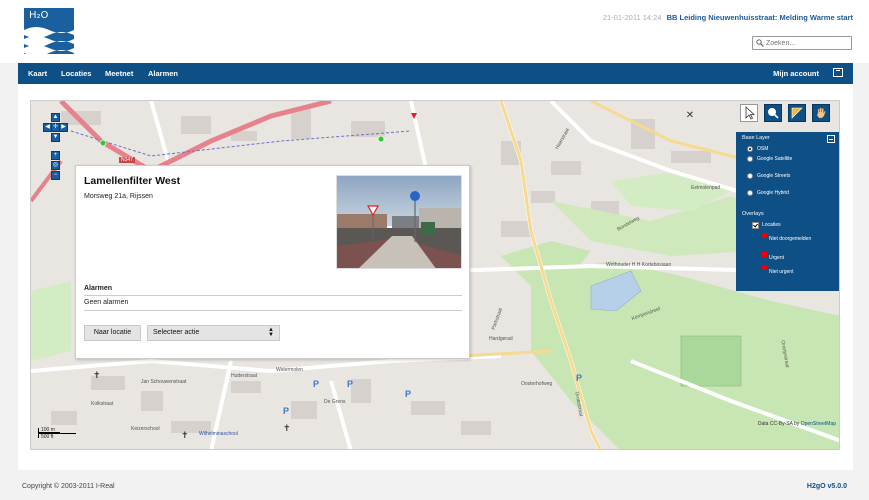  Describe the element at coordinates (213, 333) in the screenshot. I see `action-select: Selecteer actie ▲ ▼` at that location.